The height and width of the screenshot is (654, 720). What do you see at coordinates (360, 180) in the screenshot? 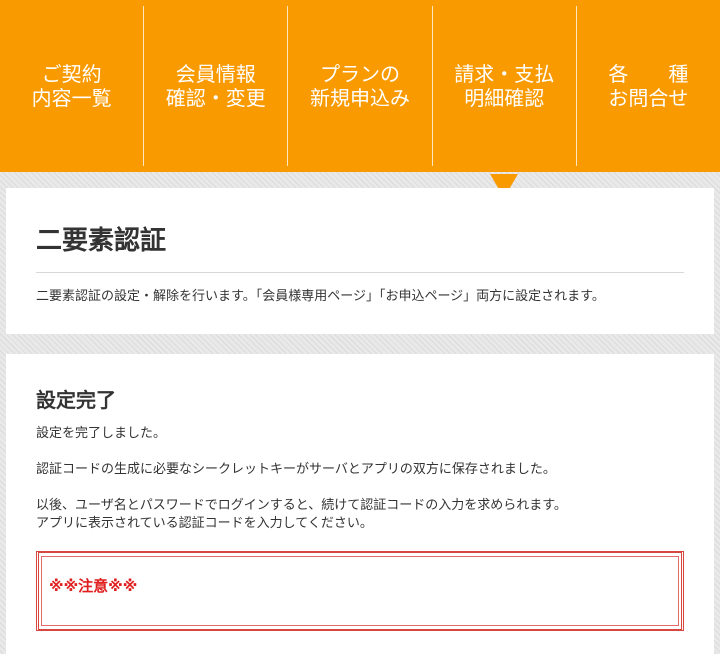
I see `pattern-strip` at bounding box center [360, 180].